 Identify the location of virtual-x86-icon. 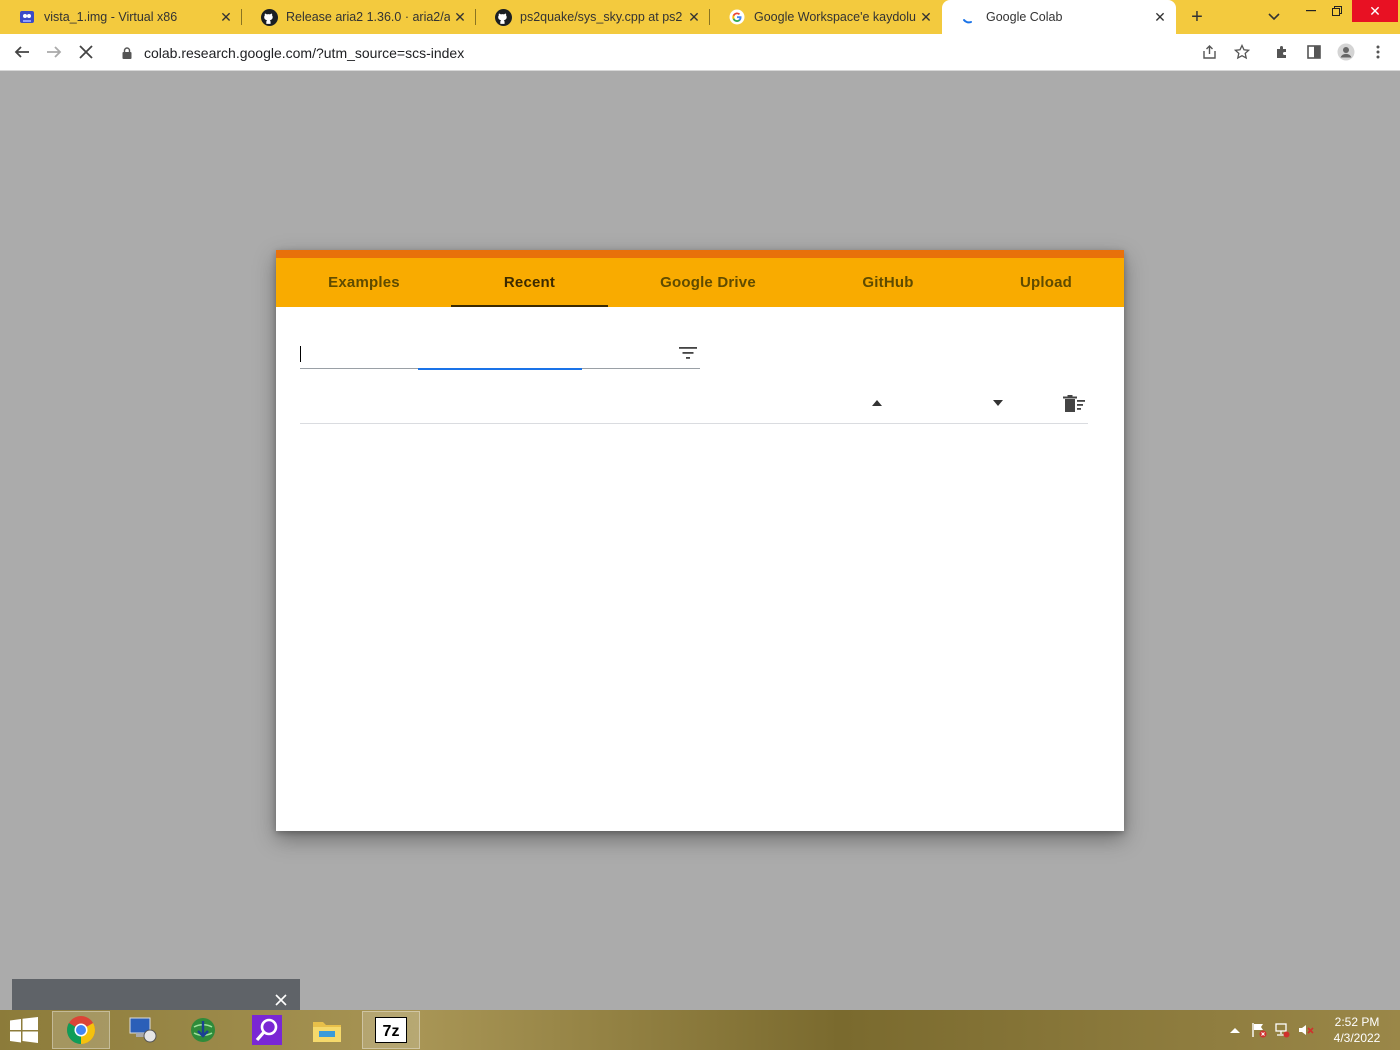
(27, 17).